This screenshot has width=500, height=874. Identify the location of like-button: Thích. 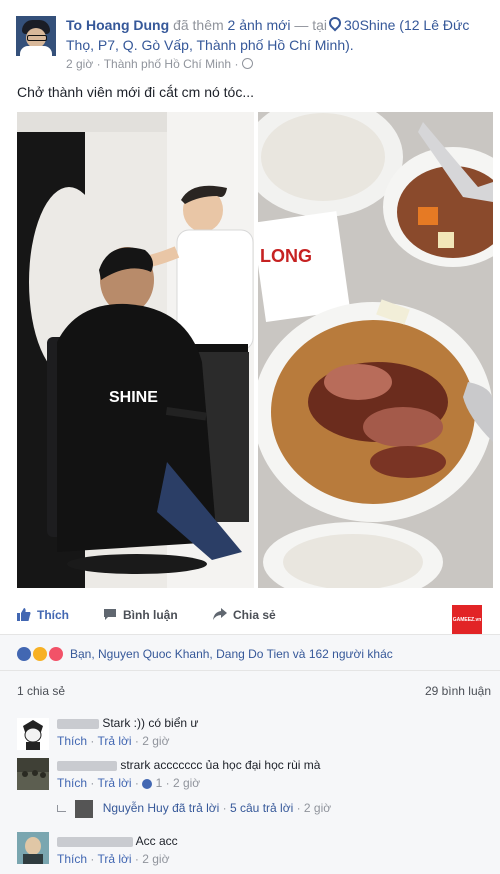
(43, 616).